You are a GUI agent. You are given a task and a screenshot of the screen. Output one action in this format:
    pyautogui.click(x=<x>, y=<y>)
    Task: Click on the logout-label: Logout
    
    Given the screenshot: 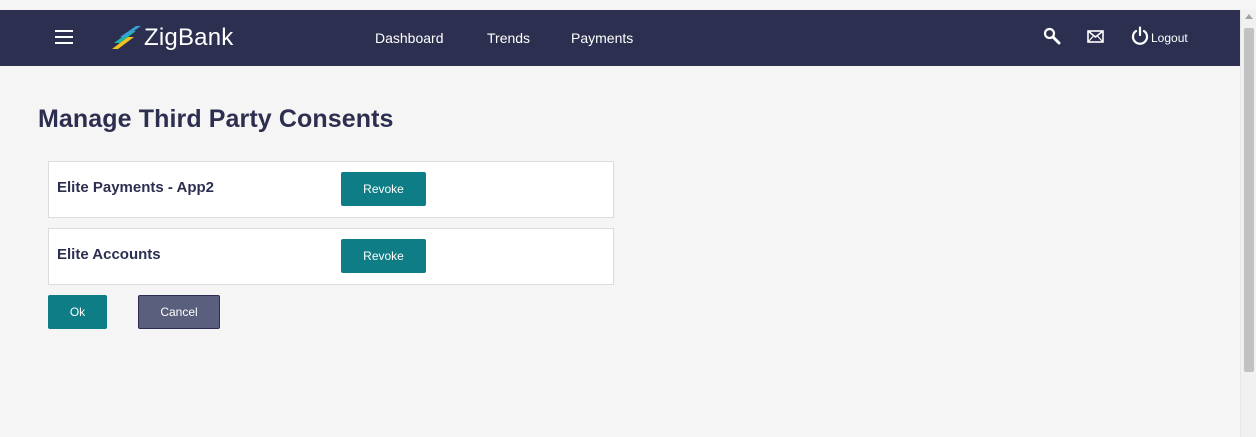 What is the action you would take?
    pyautogui.click(x=1169, y=38)
    